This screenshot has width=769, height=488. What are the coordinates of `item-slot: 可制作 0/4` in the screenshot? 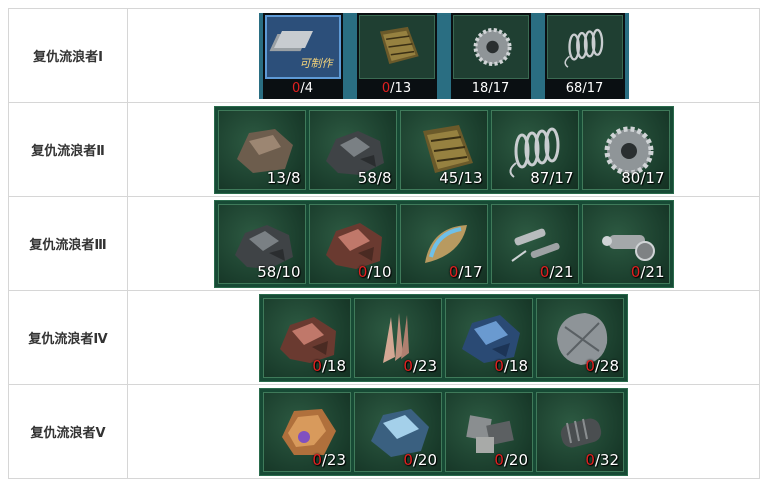 It's located at (302, 55).